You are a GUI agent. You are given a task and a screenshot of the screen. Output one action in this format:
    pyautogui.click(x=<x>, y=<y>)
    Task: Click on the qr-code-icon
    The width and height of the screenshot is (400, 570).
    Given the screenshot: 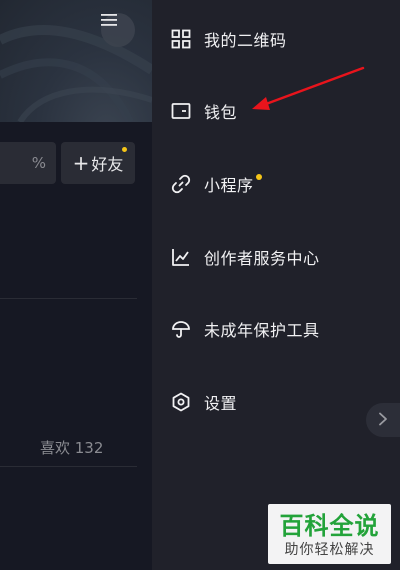 What is the action you would take?
    pyautogui.click(x=181, y=39)
    